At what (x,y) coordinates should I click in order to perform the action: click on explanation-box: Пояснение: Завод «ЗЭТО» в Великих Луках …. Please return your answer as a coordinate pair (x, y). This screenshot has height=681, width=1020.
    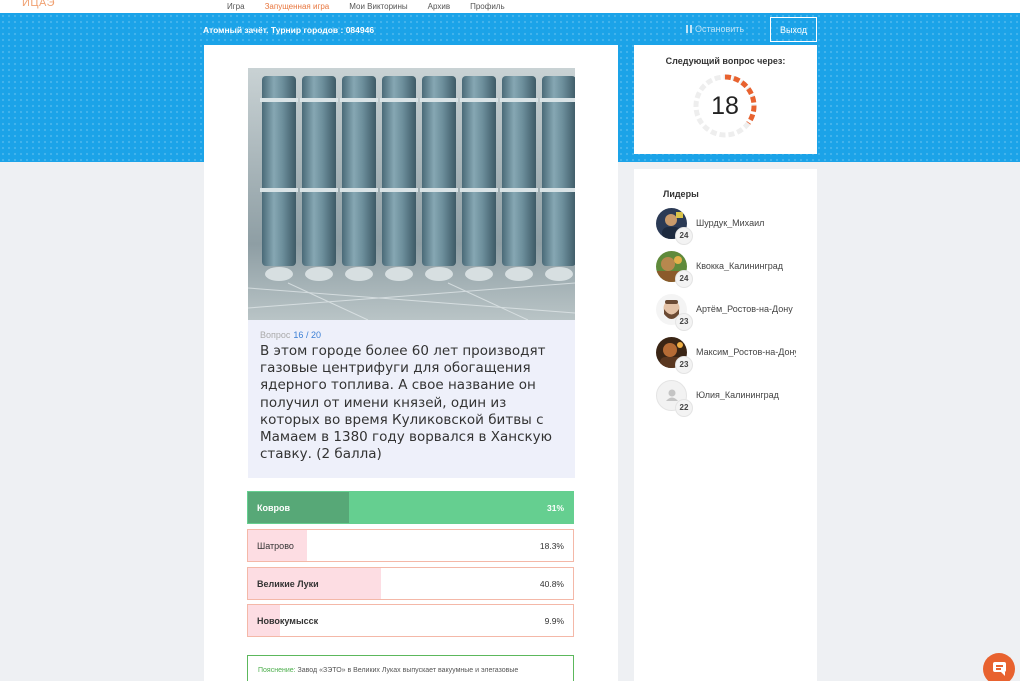
    Looking at the image, I should click on (410, 668).